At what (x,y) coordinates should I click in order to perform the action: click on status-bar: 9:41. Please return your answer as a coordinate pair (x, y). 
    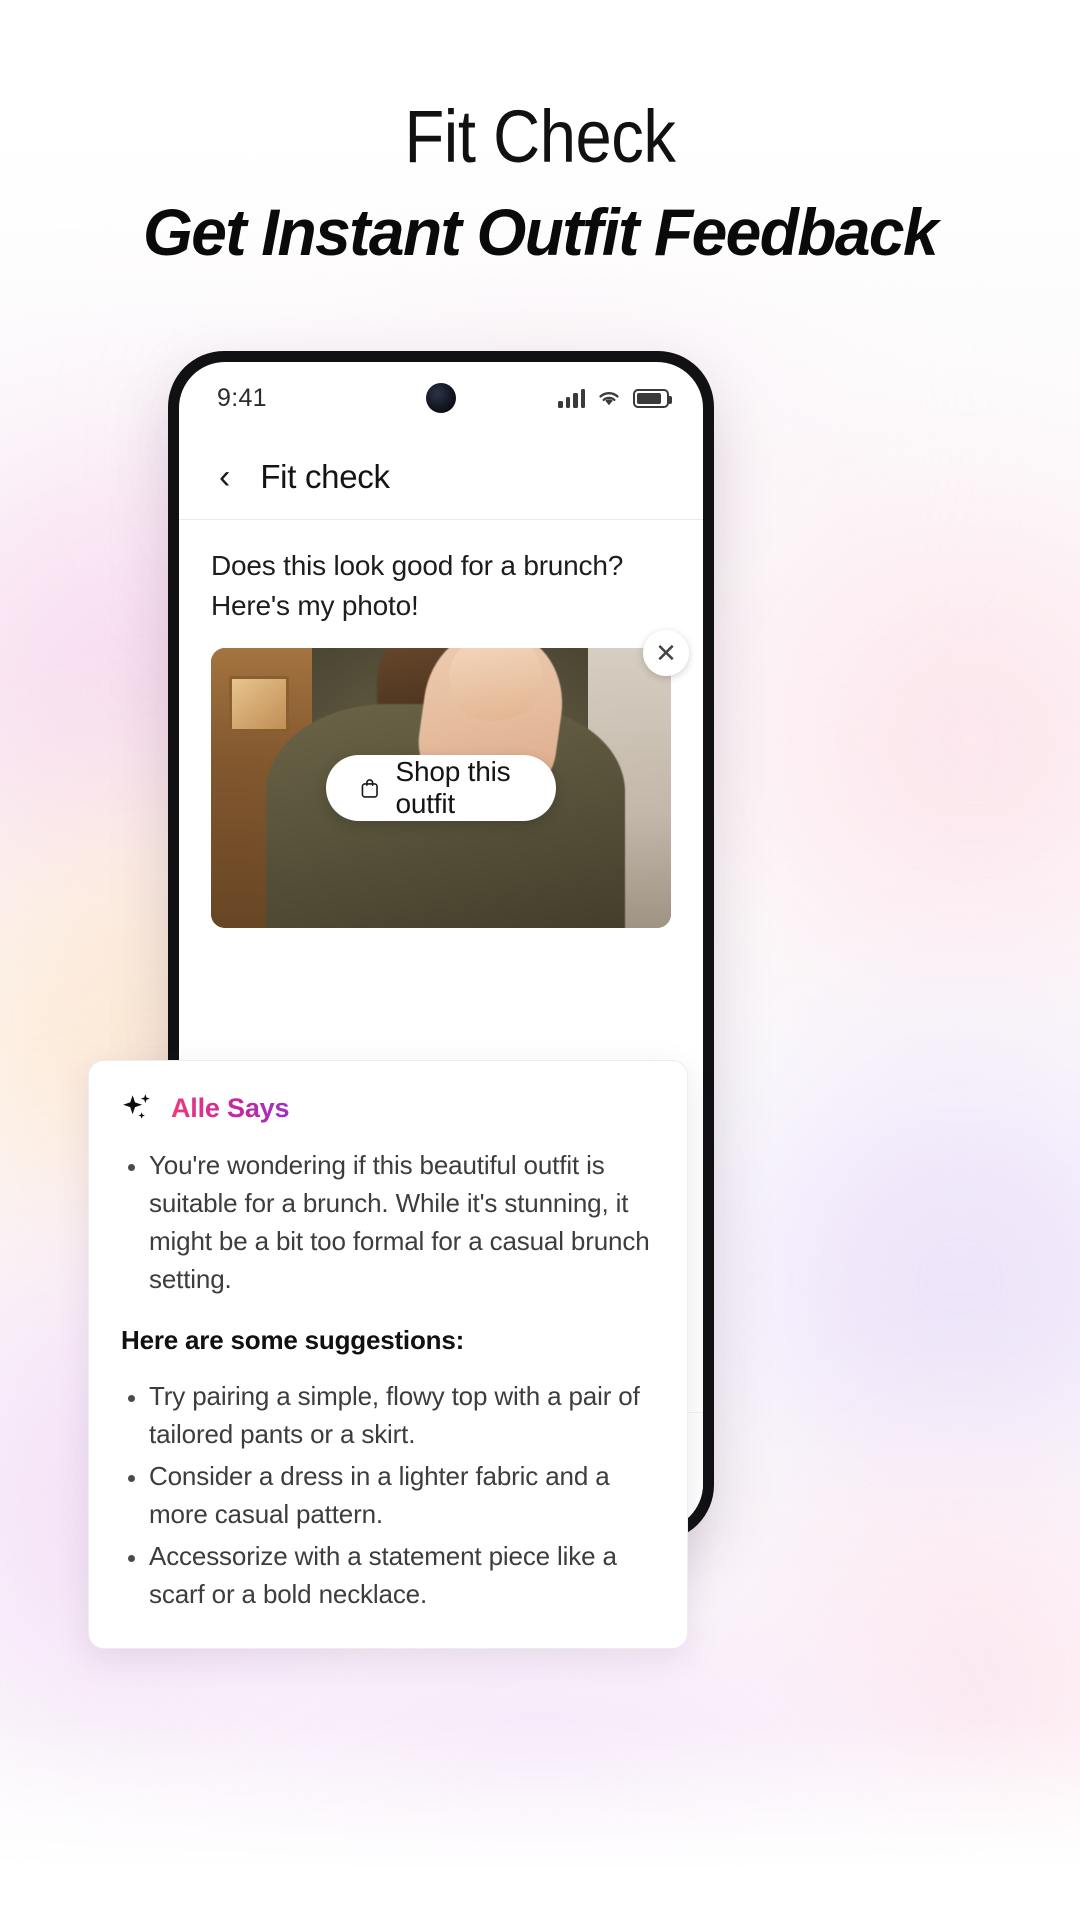
    Looking at the image, I should click on (441, 398).